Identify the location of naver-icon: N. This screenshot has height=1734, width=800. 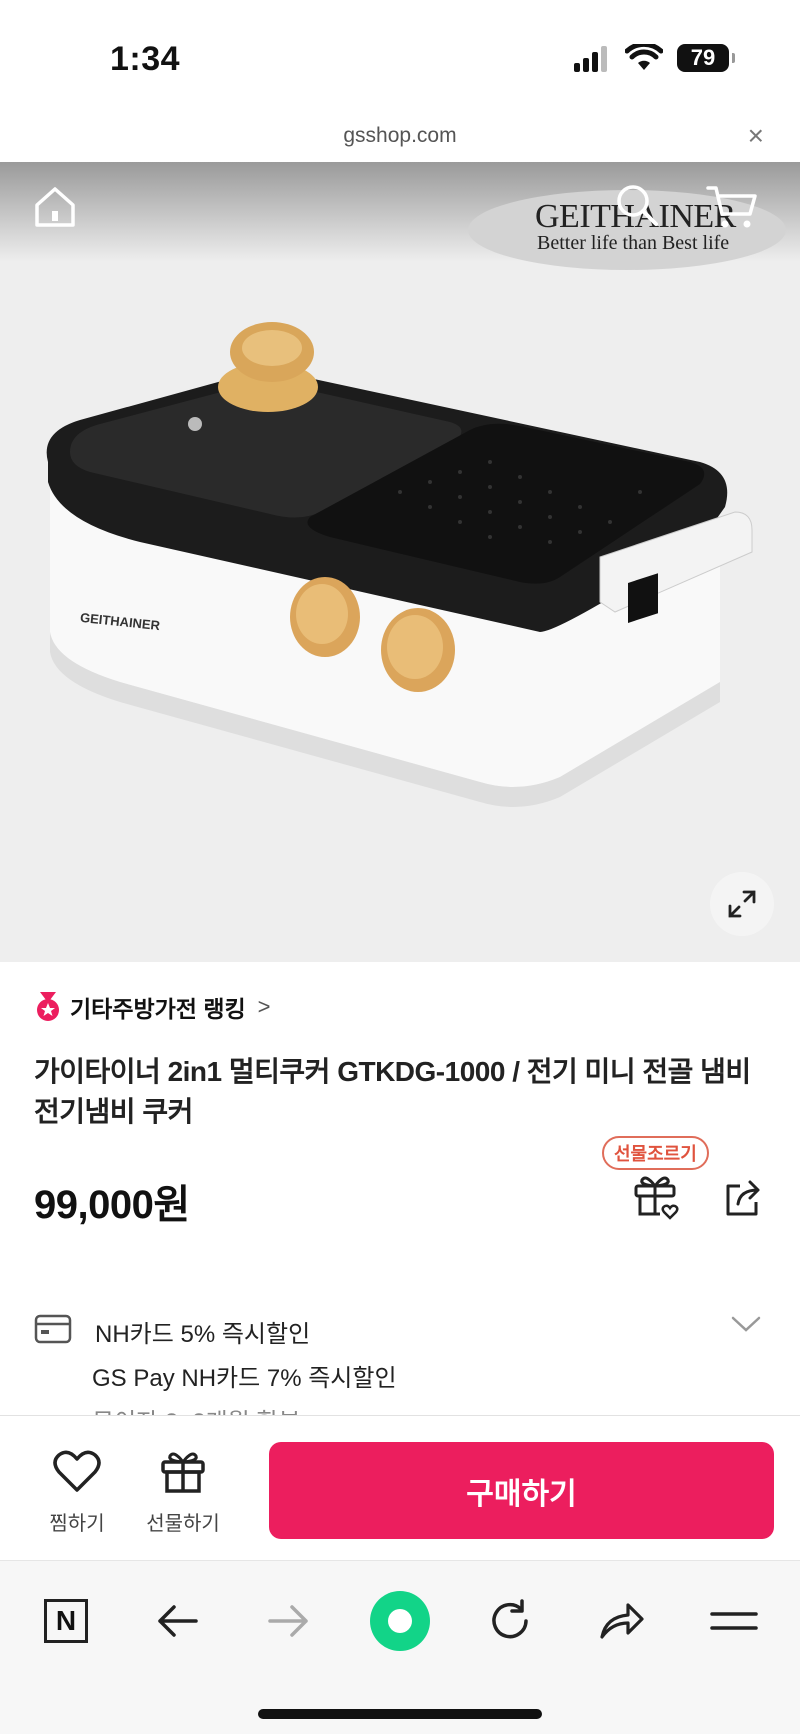
(66, 1621).